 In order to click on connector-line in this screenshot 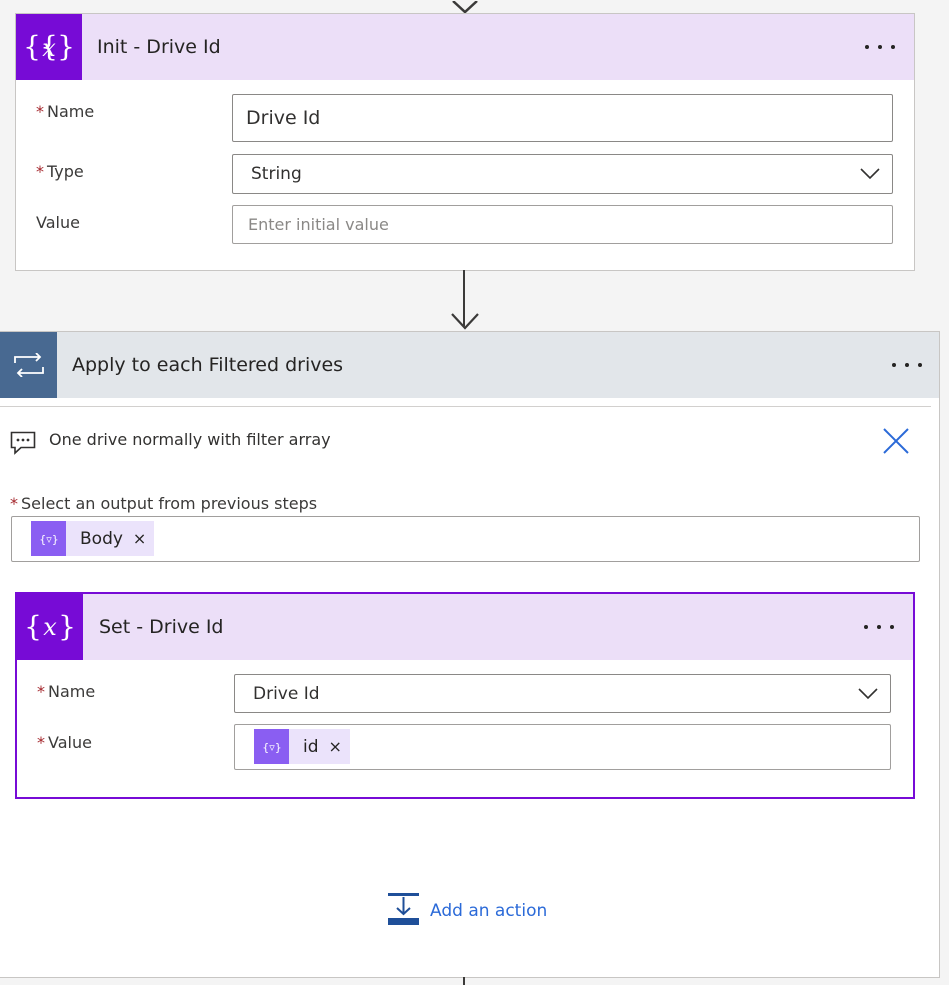, I will do `click(464, 981)`.